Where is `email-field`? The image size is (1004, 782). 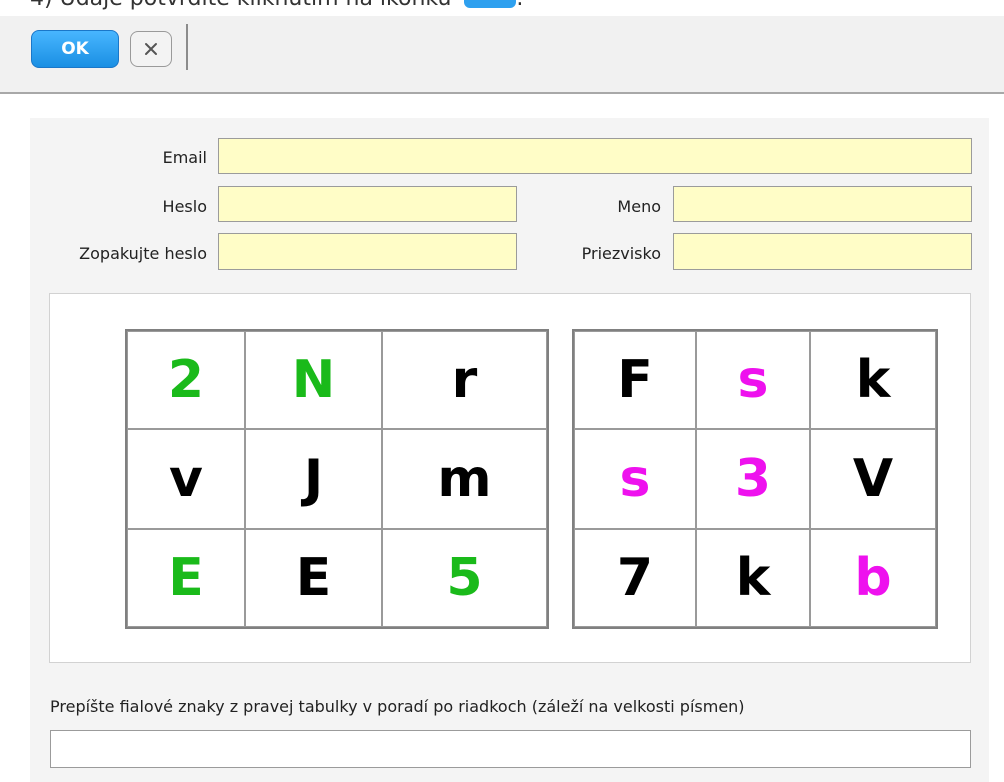
email-field is located at coordinates (595, 156).